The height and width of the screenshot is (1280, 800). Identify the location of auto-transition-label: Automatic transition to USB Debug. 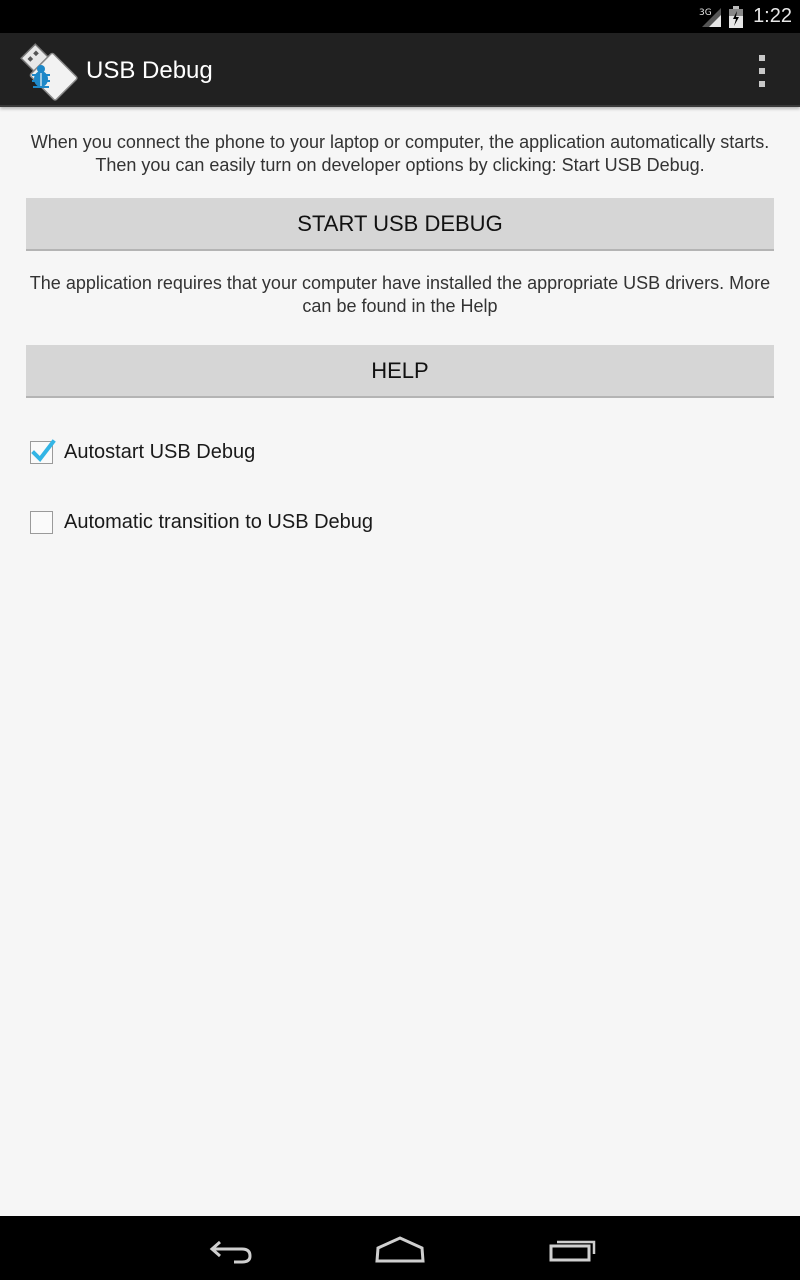
(219, 521).